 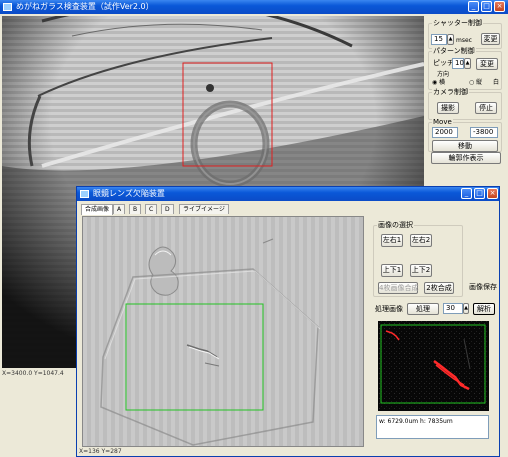 I want to click on stop-button: 停止, so click(x=486, y=108).